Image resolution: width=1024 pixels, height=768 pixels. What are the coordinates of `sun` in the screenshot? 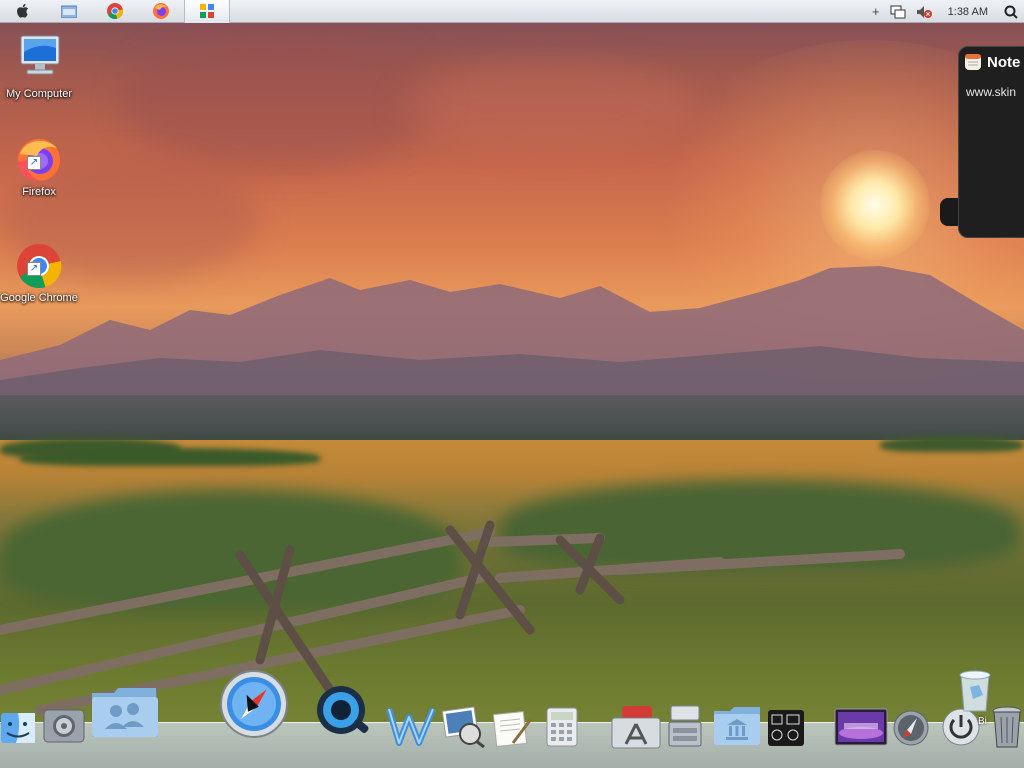 It's located at (875, 205).